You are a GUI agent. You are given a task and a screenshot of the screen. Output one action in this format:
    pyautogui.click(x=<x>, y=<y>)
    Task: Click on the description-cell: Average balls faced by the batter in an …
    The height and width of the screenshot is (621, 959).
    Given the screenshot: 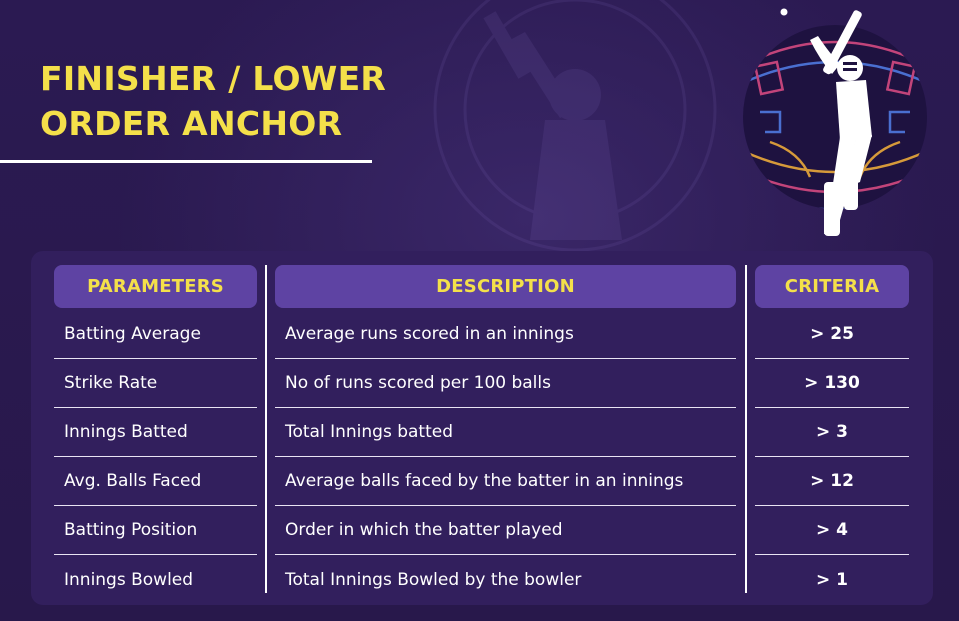 What is the action you would take?
    pyautogui.click(x=505, y=481)
    